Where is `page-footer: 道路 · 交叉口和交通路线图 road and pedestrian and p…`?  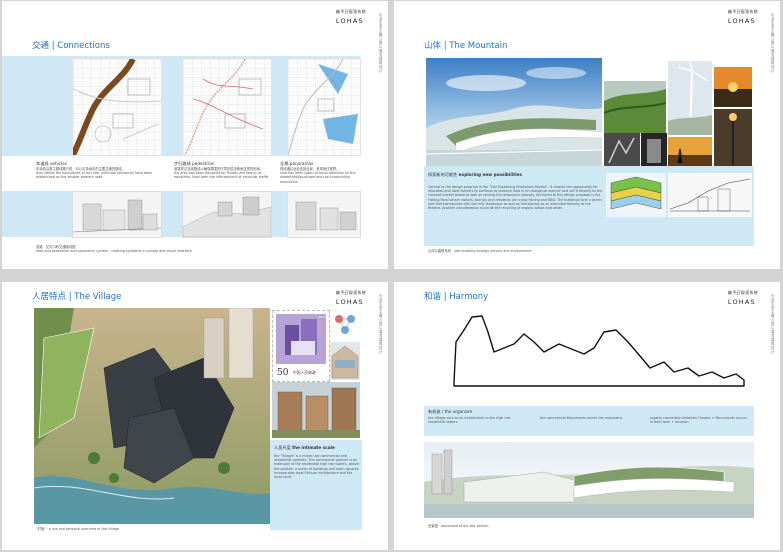
page-footer: 道路 · 交叉口和交通路线图 road and pedestrian and p… is located at coordinates (136, 249).